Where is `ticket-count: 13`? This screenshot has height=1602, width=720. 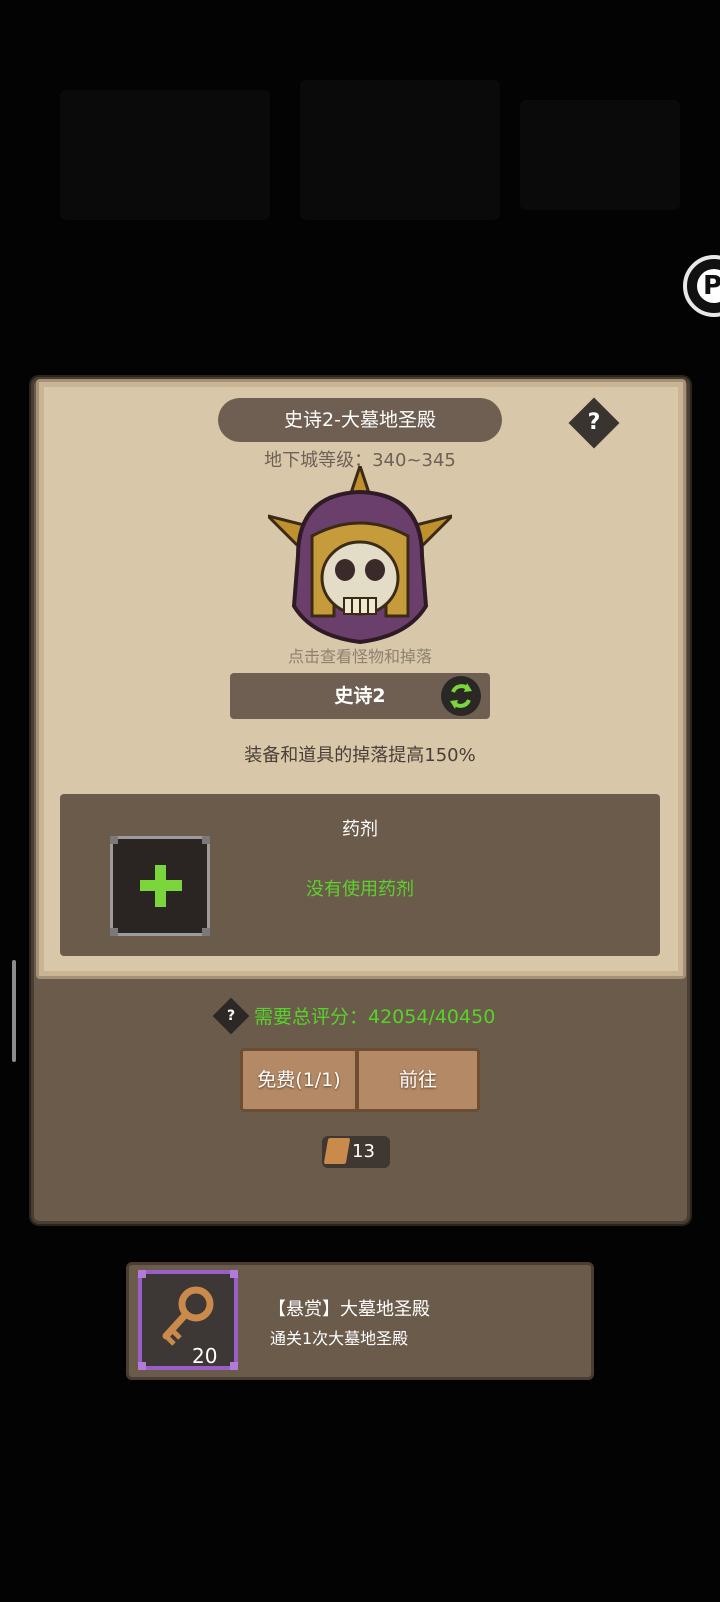
ticket-count: 13 is located at coordinates (363, 1151).